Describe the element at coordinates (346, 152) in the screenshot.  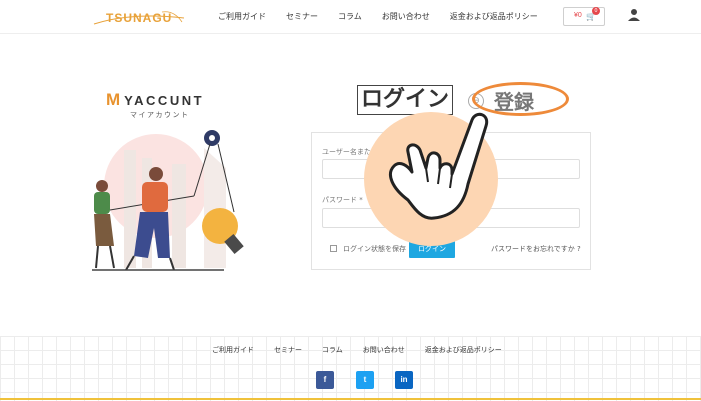
I see `username-label: ユーザー名また` at that location.